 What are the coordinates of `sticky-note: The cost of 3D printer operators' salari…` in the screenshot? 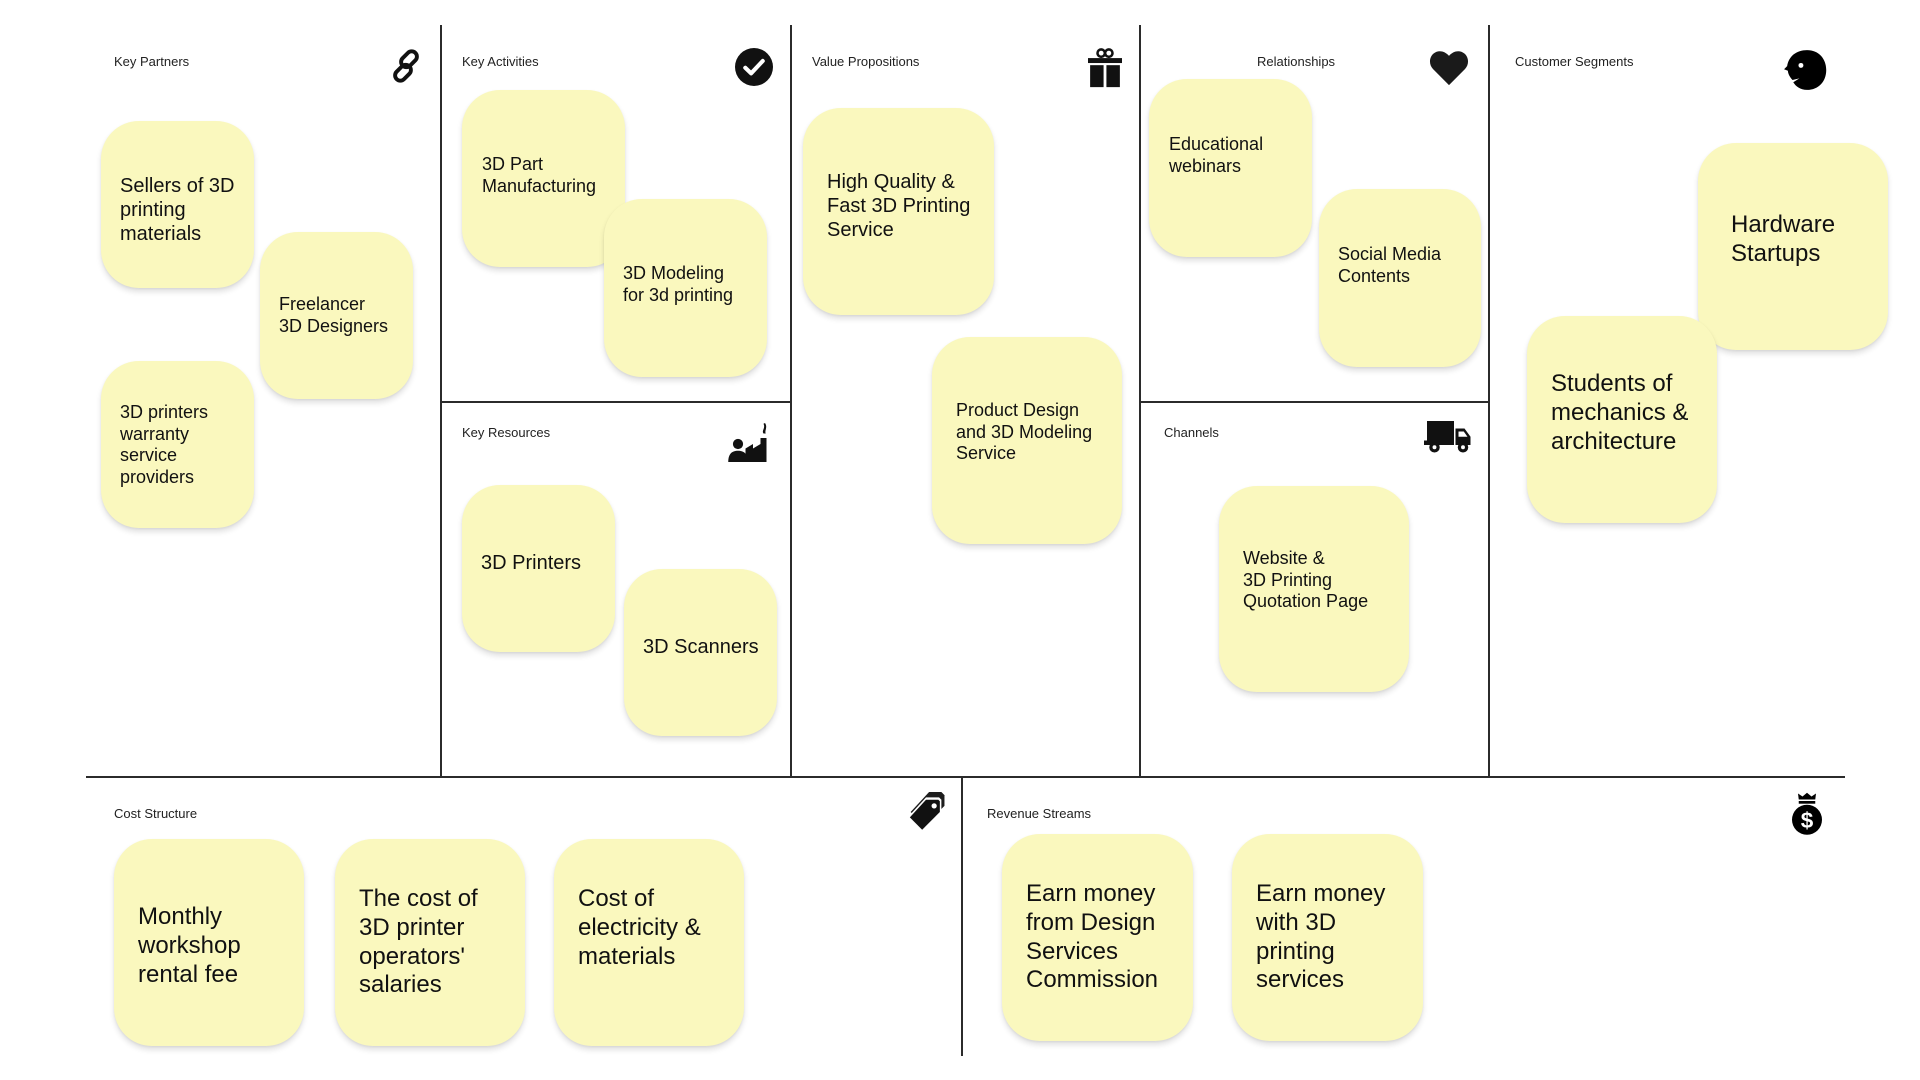 It's located at (430, 942).